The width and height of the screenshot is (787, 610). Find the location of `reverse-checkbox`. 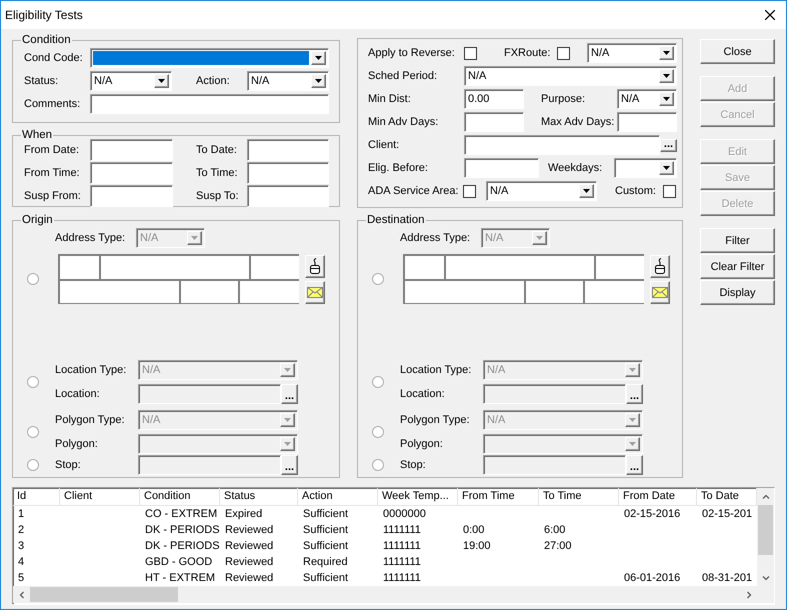

reverse-checkbox is located at coordinates (470, 53).